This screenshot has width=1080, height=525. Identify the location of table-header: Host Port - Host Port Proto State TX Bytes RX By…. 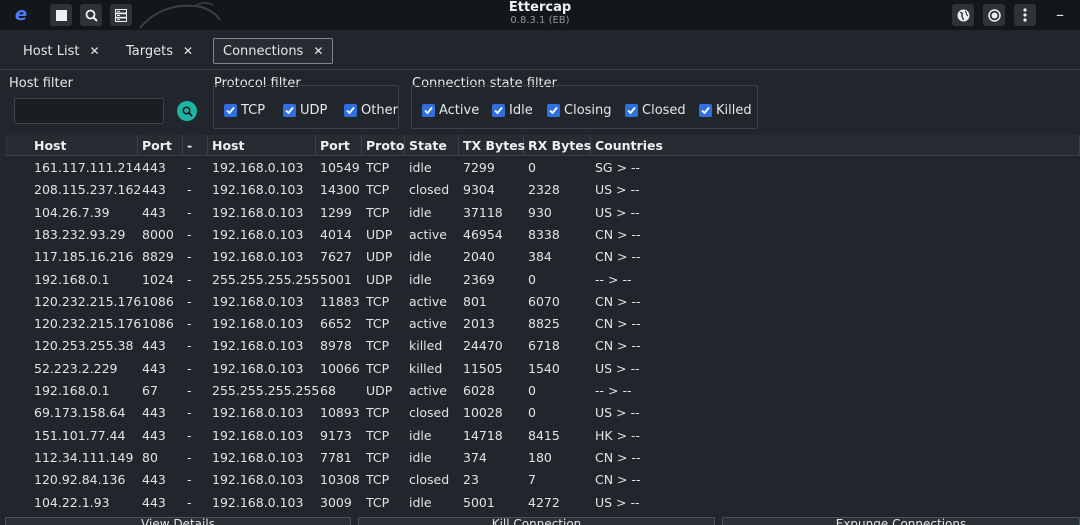
(542, 145).